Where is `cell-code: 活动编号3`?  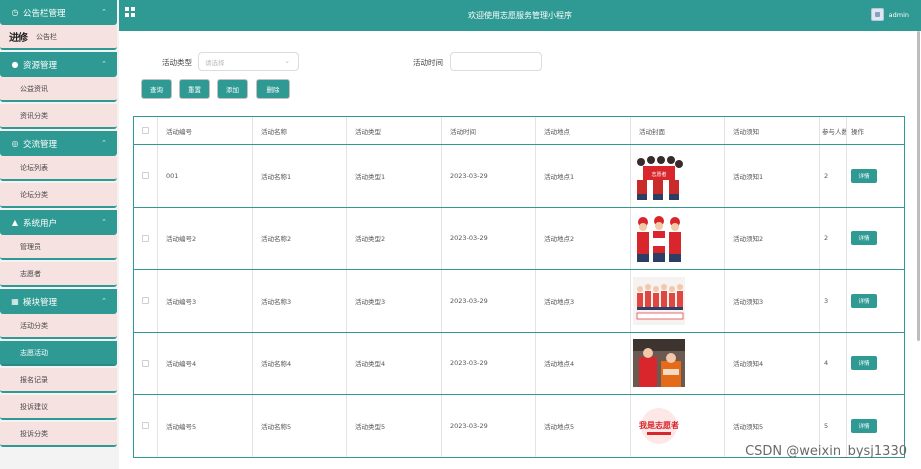
cell-code: 活动编号3 is located at coordinates (205, 301).